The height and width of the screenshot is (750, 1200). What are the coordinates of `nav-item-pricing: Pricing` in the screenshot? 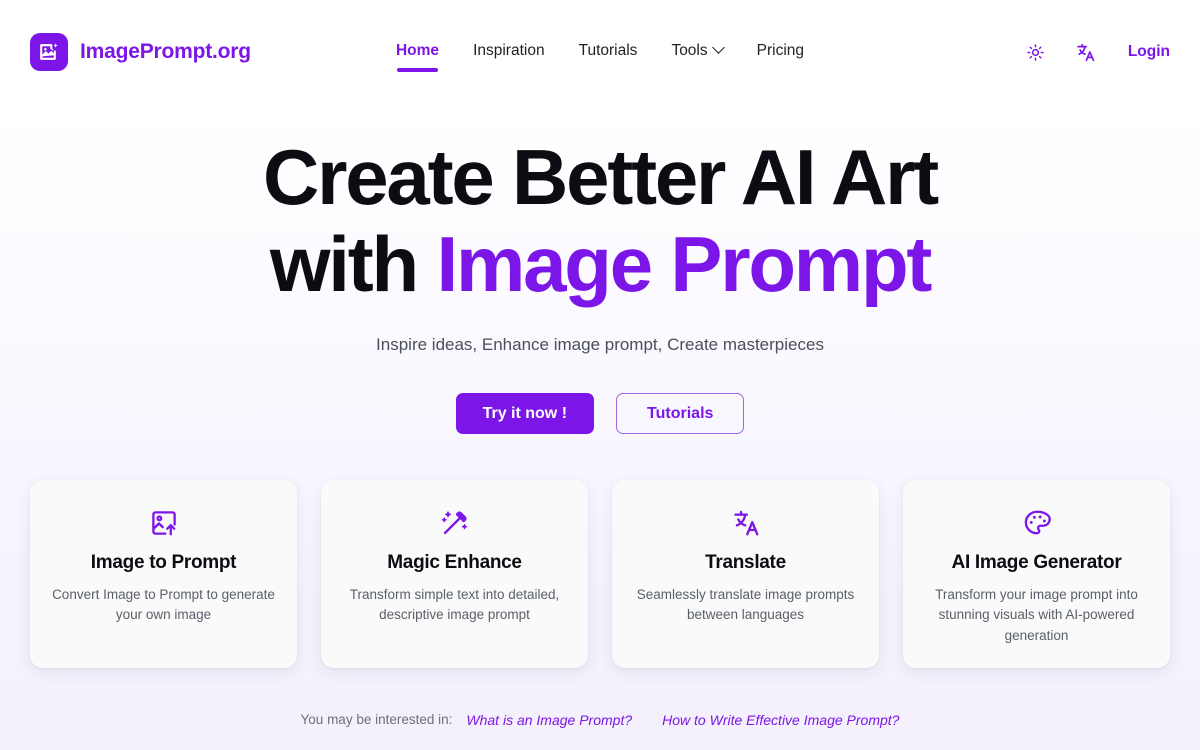 It's located at (780, 52).